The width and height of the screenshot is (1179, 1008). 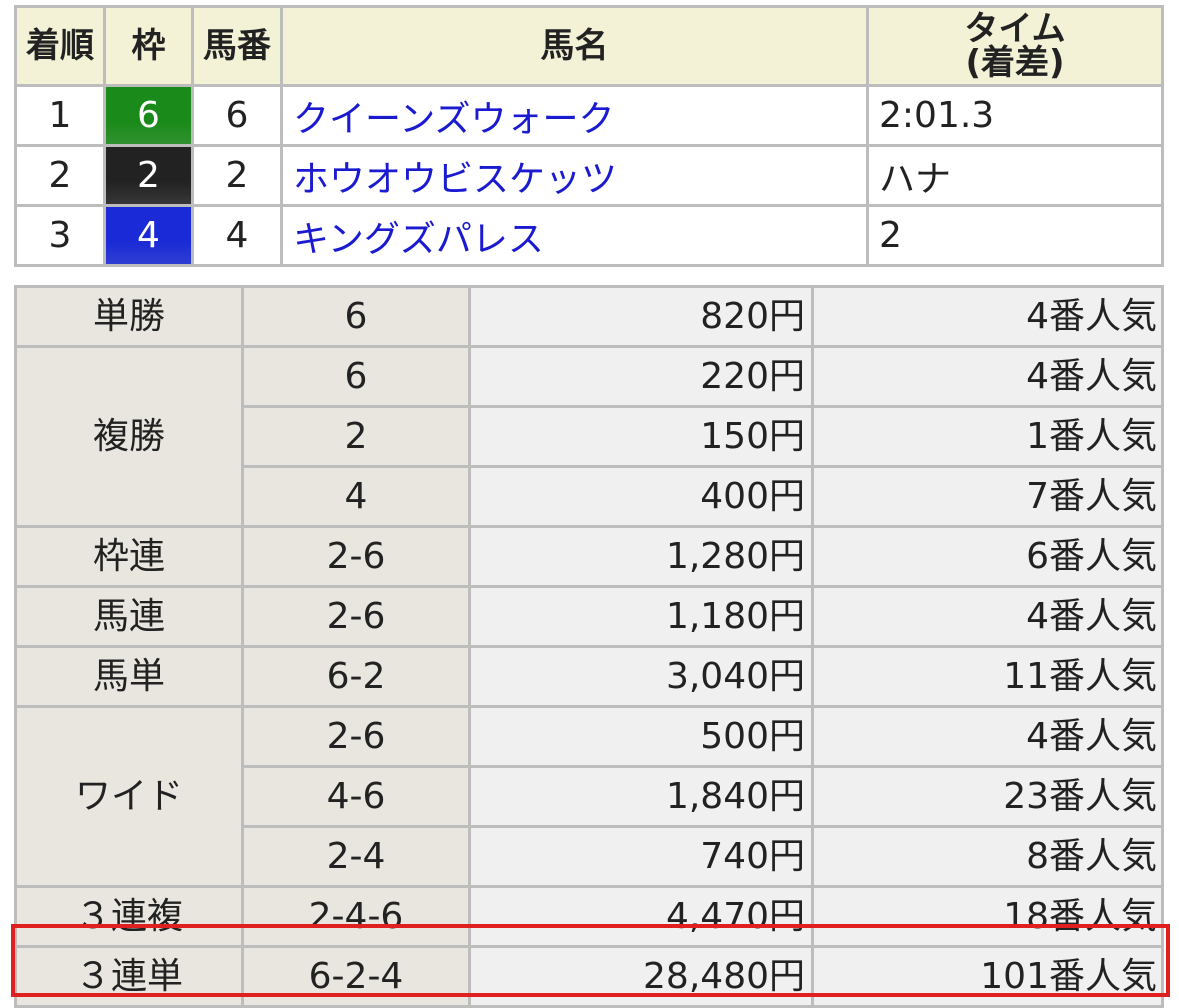 I want to click on payout-amount: 740円, so click(x=641, y=856).